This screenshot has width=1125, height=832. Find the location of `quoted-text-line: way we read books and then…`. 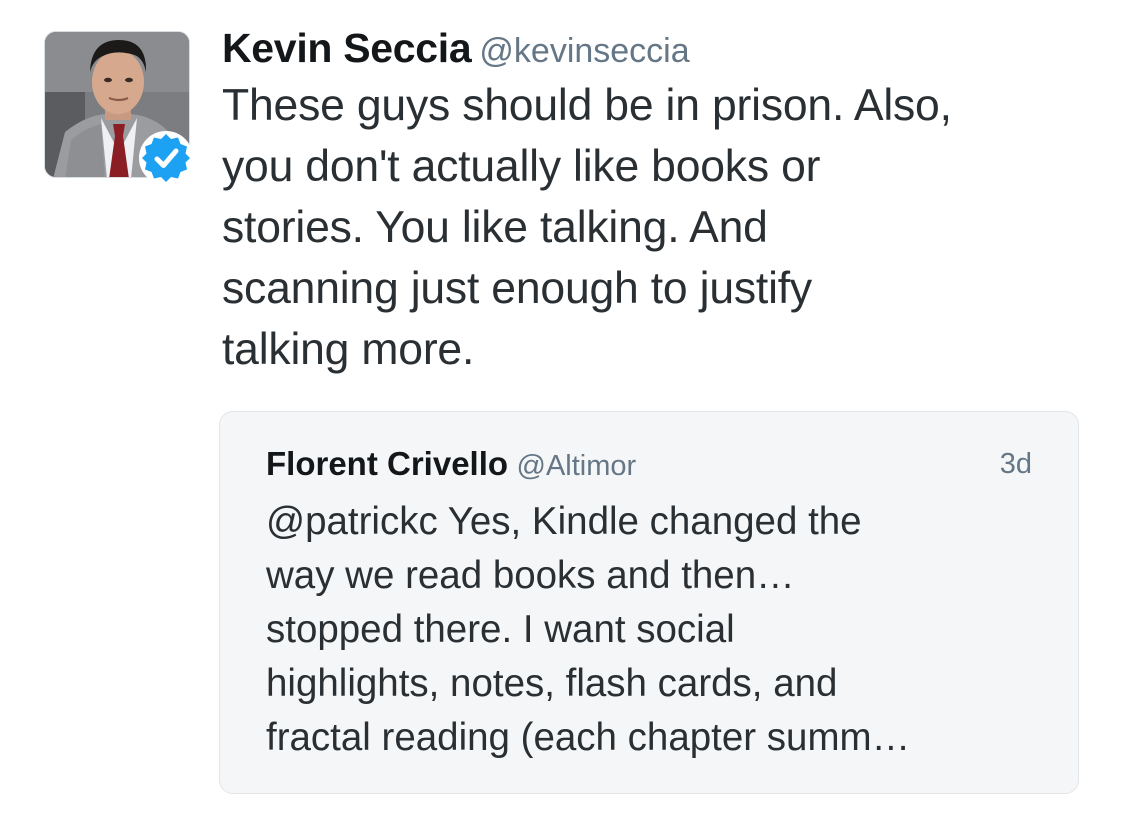

quoted-text-line: way we read books and then… is located at coordinates (530, 575).